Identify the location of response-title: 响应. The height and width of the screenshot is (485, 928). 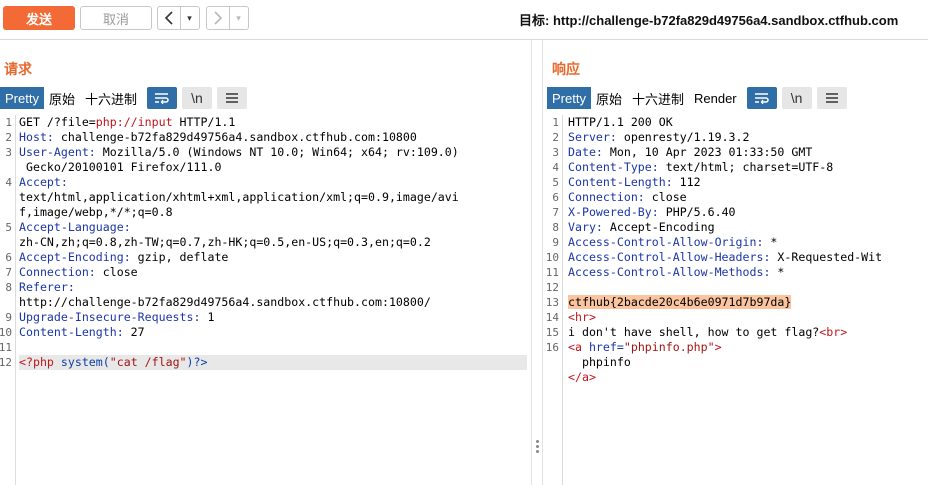
(566, 69).